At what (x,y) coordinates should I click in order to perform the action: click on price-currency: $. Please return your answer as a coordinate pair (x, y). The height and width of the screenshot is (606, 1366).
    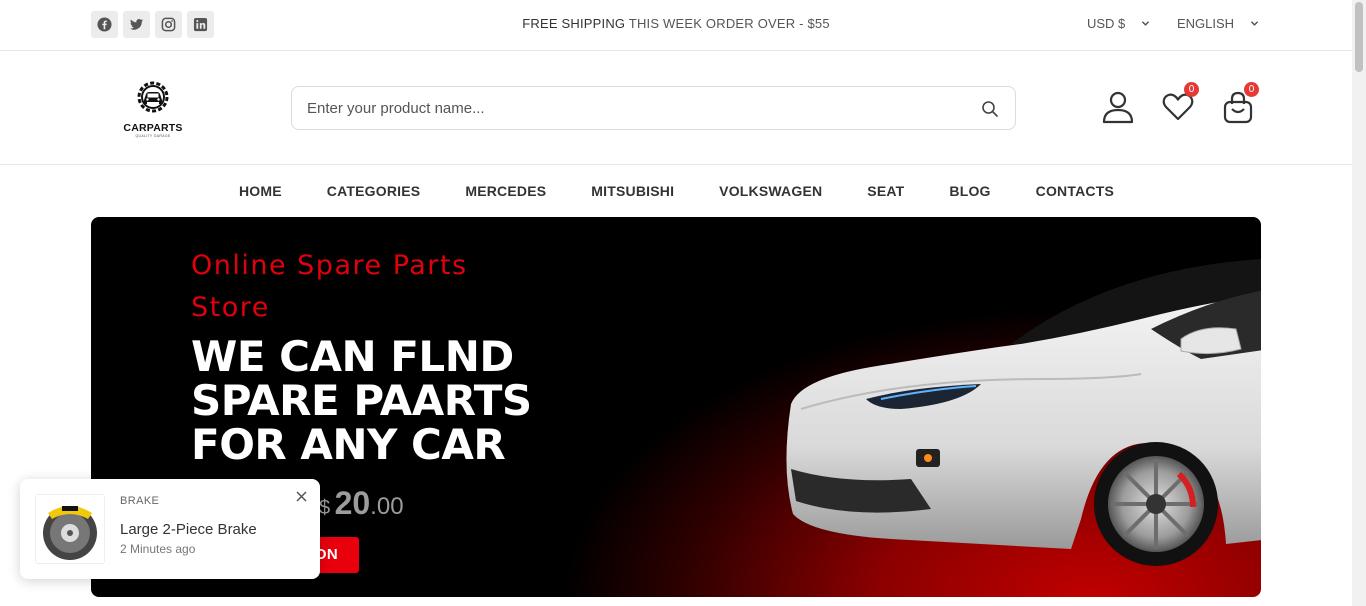
    Looking at the image, I should click on (325, 508).